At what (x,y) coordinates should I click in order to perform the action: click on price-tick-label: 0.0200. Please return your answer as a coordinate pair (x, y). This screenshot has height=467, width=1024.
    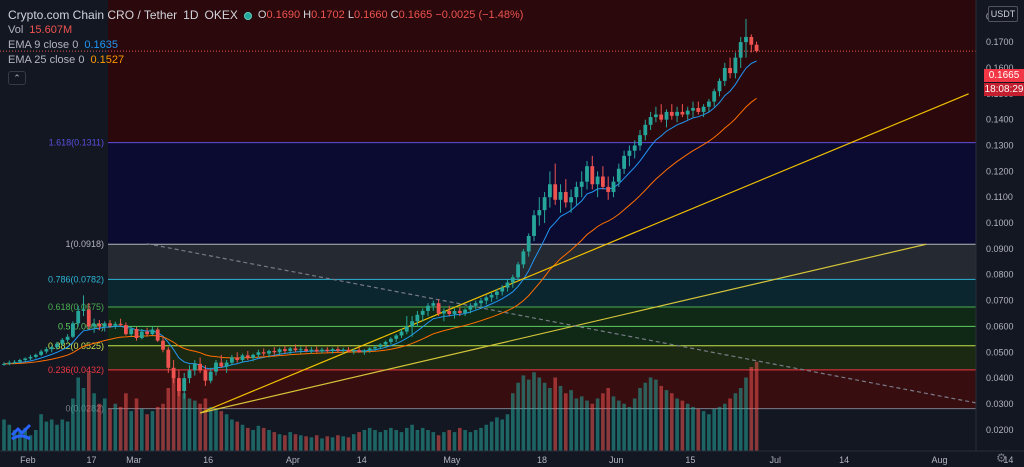
    Looking at the image, I should click on (1000, 430).